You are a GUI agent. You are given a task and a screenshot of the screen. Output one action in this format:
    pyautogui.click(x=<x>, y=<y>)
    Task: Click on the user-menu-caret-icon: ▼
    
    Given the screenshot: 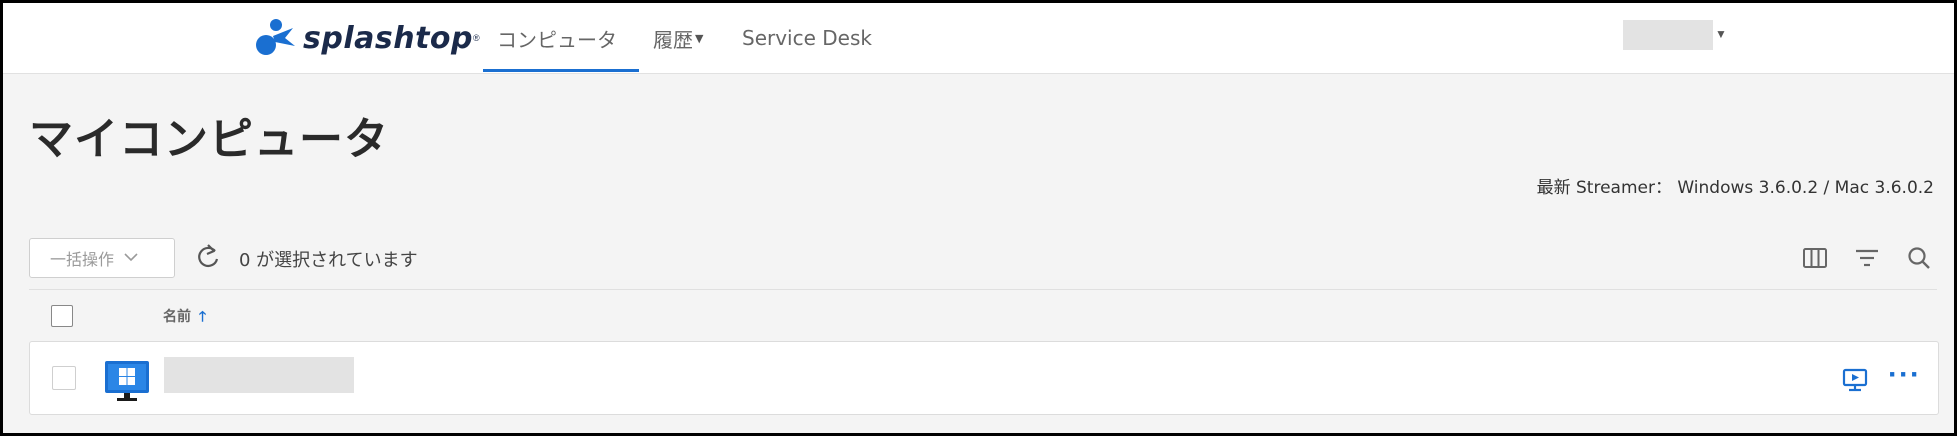 What is the action you would take?
    pyautogui.click(x=1721, y=34)
    